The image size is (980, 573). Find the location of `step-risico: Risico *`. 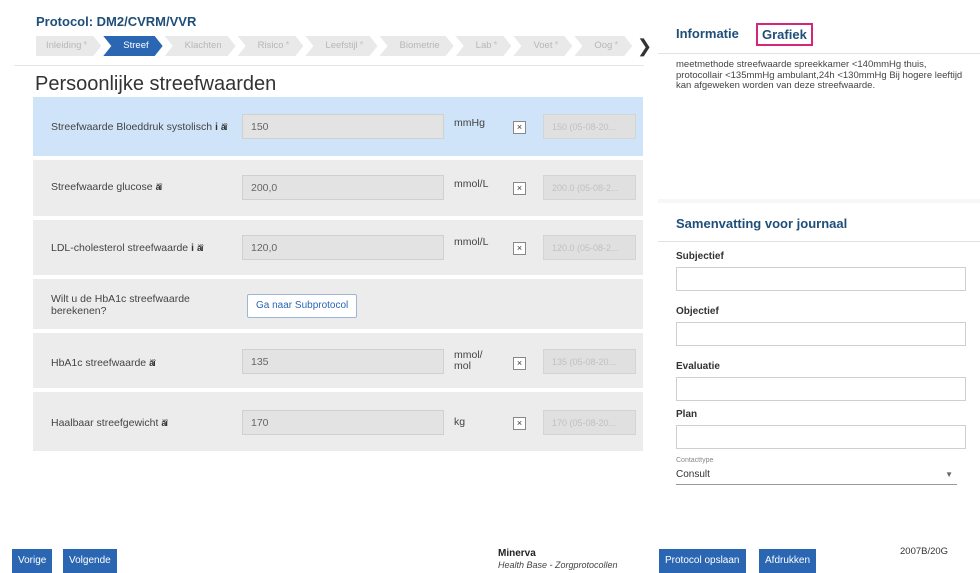

step-risico: Risico * is located at coordinates (271, 46).